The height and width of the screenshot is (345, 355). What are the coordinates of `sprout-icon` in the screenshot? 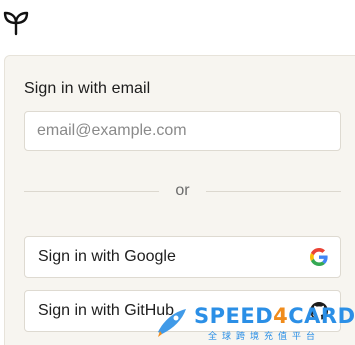 It's located at (16, 23).